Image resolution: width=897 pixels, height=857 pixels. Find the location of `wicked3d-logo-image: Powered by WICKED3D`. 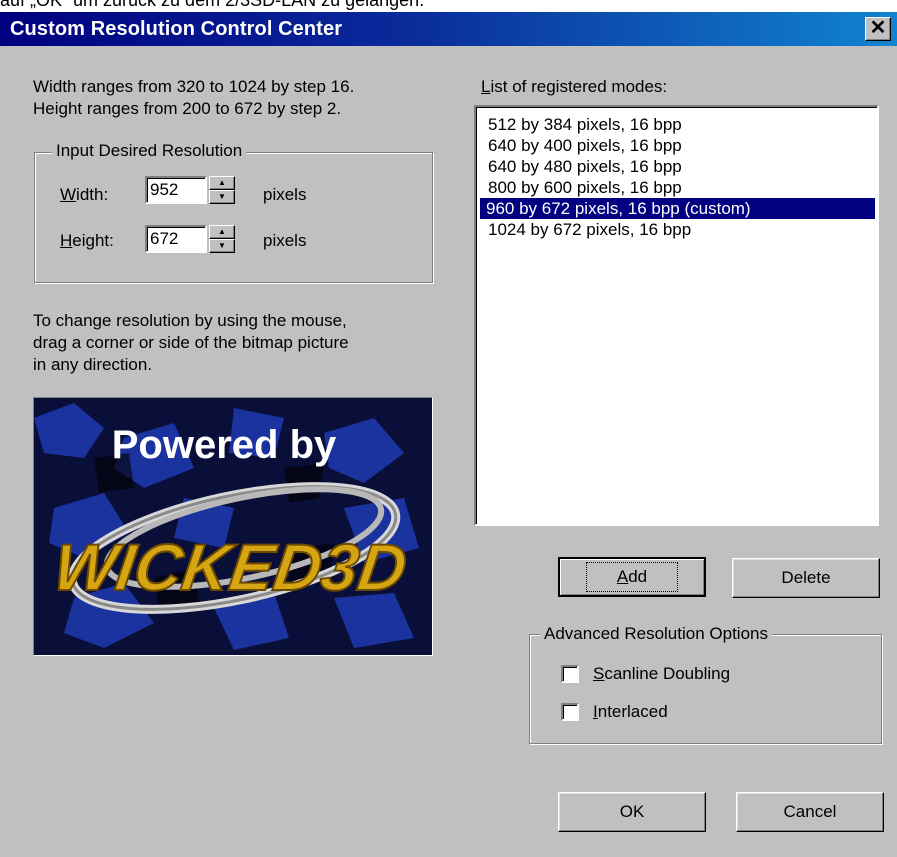

wicked3d-logo-image: Powered by WICKED3D is located at coordinates (233, 526).